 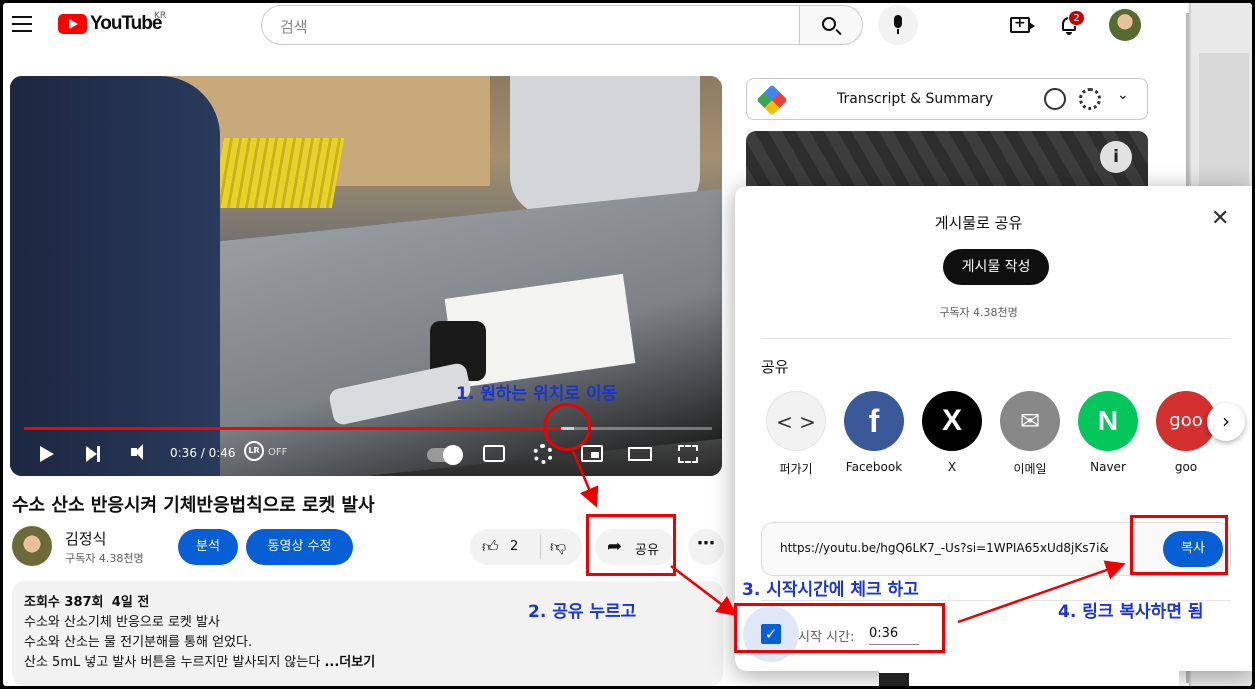 I want to click on youtube-play-icon, so click(x=72, y=24).